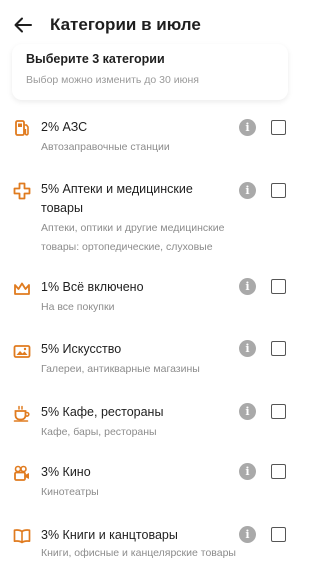 This screenshot has height=580, width=320. I want to click on back-button, so click(23, 25).